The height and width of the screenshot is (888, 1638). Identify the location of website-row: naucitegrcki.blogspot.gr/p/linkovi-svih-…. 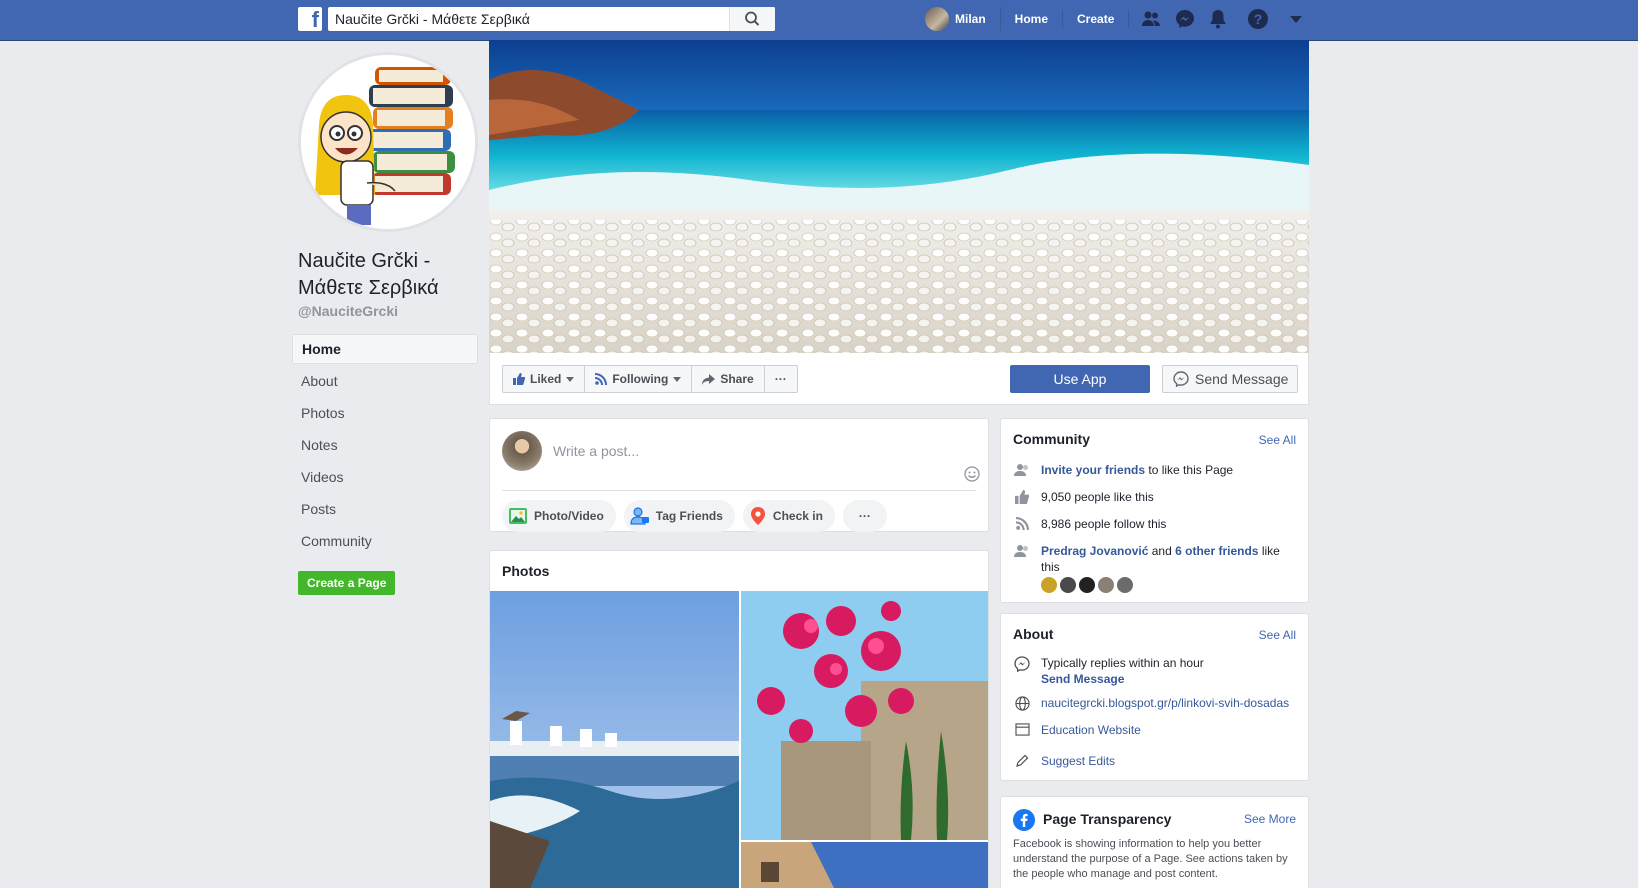
(1155, 703).